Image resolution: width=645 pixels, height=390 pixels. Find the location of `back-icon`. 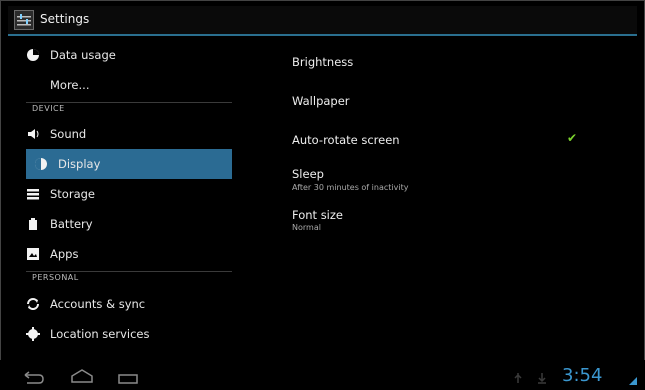

back-icon is located at coordinates (34, 377).